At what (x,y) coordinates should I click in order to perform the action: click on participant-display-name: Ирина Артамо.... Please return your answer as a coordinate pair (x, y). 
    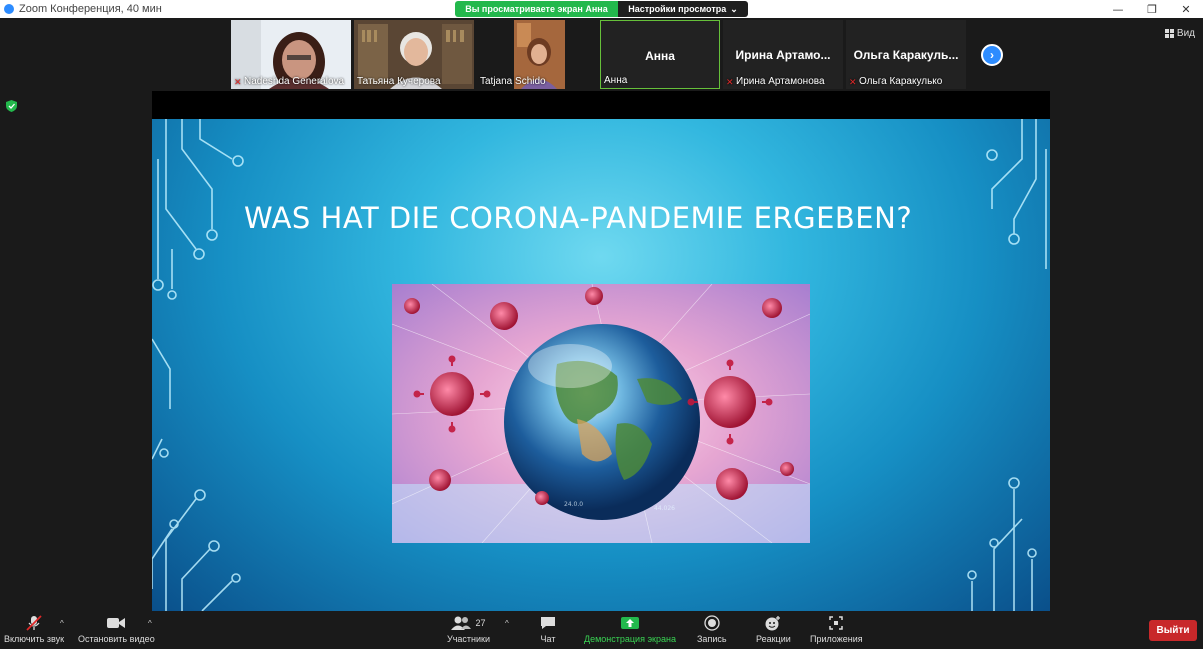
    Looking at the image, I should click on (783, 55).